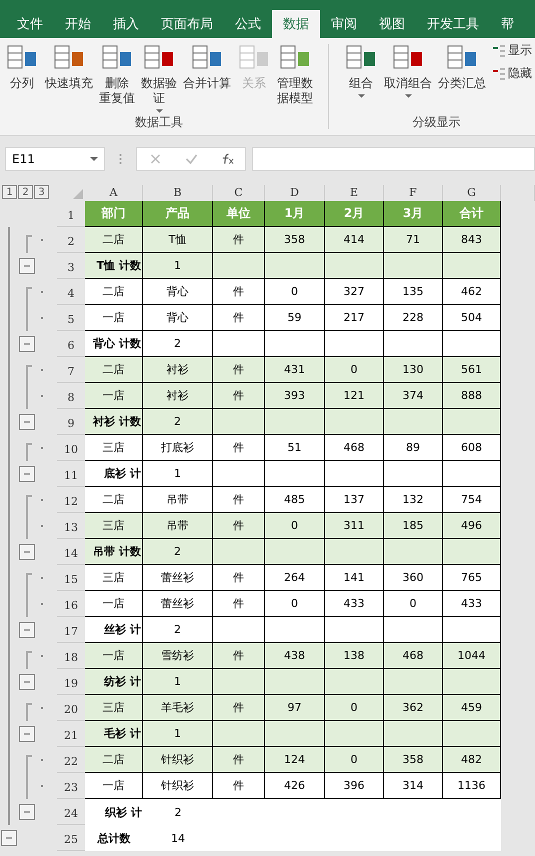 This screenshot has height=856, width=535. Describe the element at coordinates (413, 292) in the screenshot. I see `table-cell: 135` at that location.